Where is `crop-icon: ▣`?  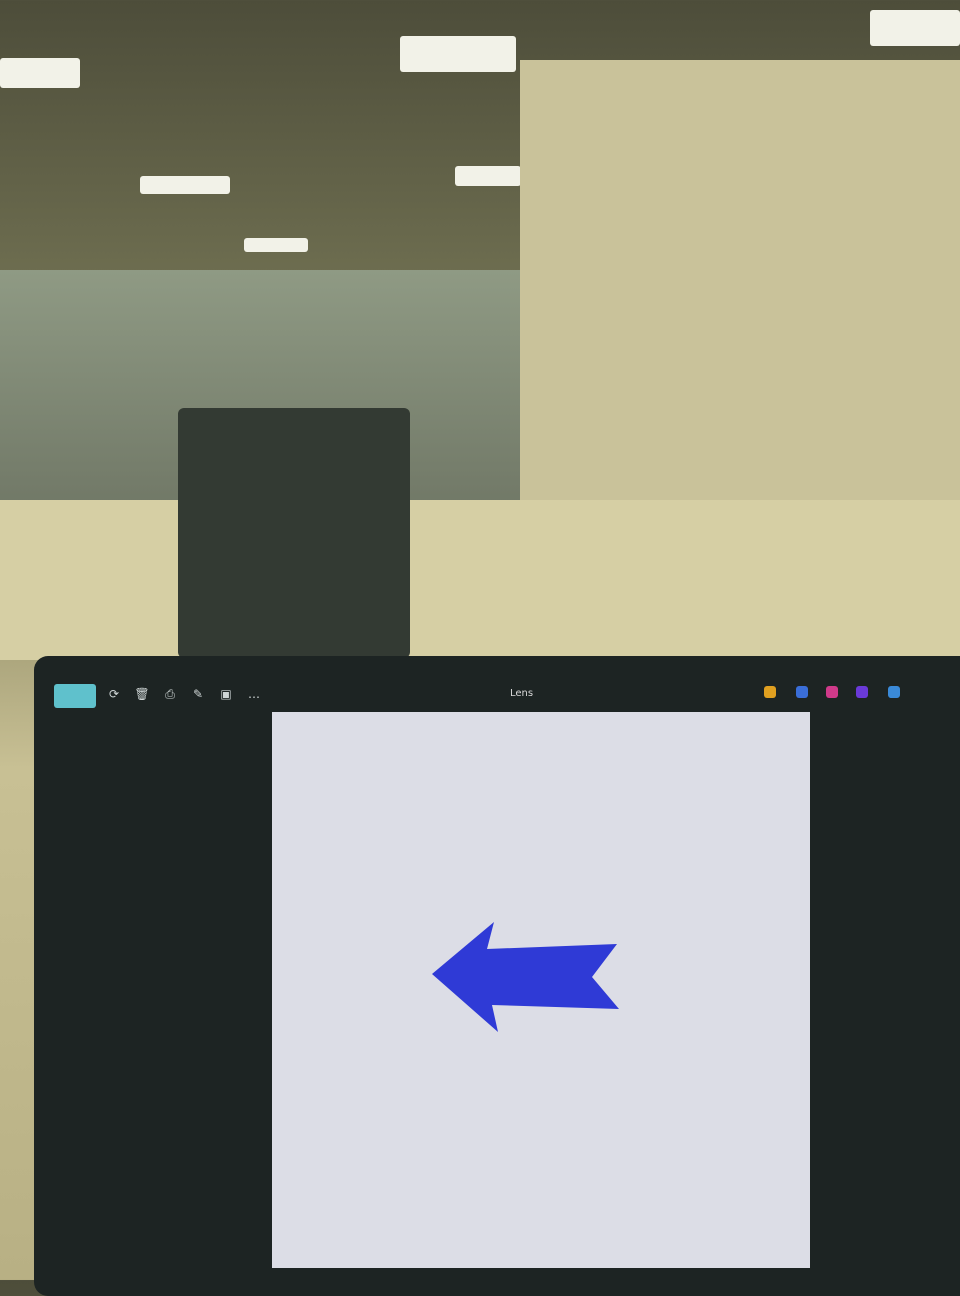 crop-icon: ▣ is located at coordinates (226, 694).